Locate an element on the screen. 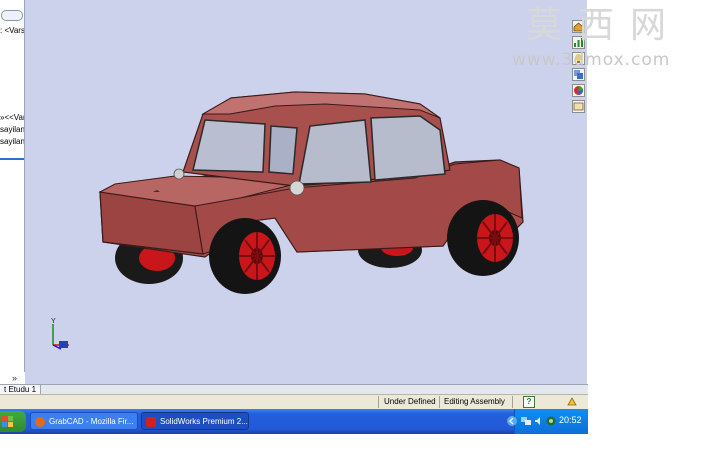 The width and height of the screenshot is (704, 469). tree-item: : <Vars- is located at coordinates (12, 30).